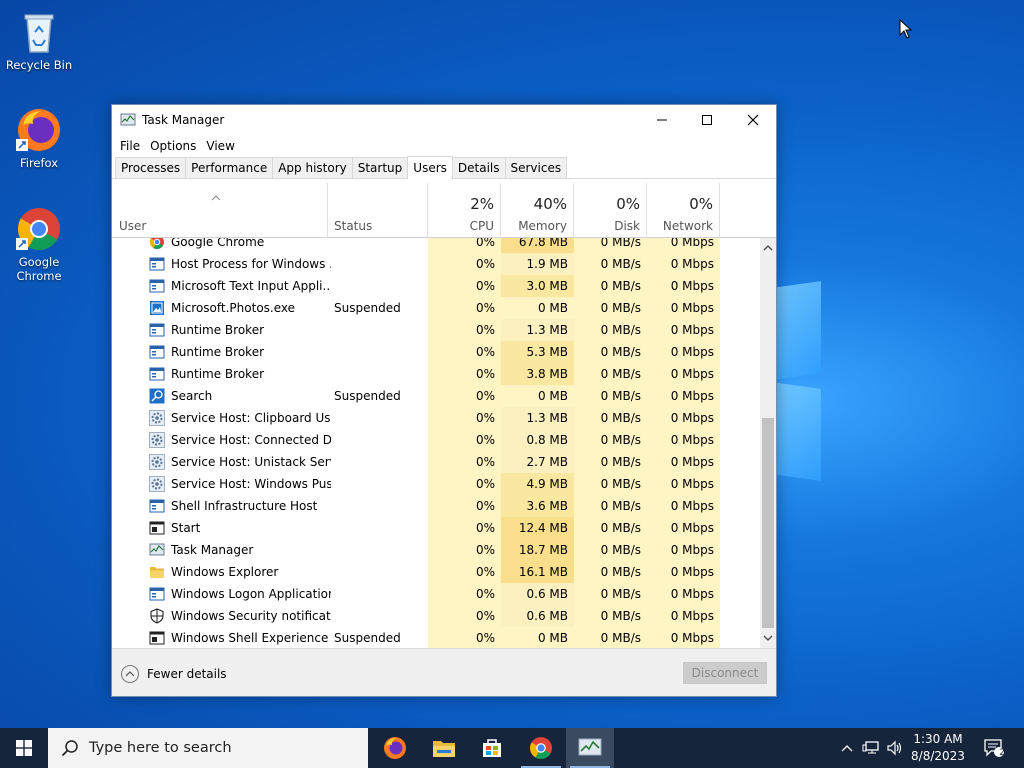 This screenshot has height=768, width=1024. What do you see at coordinates (395, 748) in the screenshot?
I see `taskbar-firefox` at bounding box center [395, 748].